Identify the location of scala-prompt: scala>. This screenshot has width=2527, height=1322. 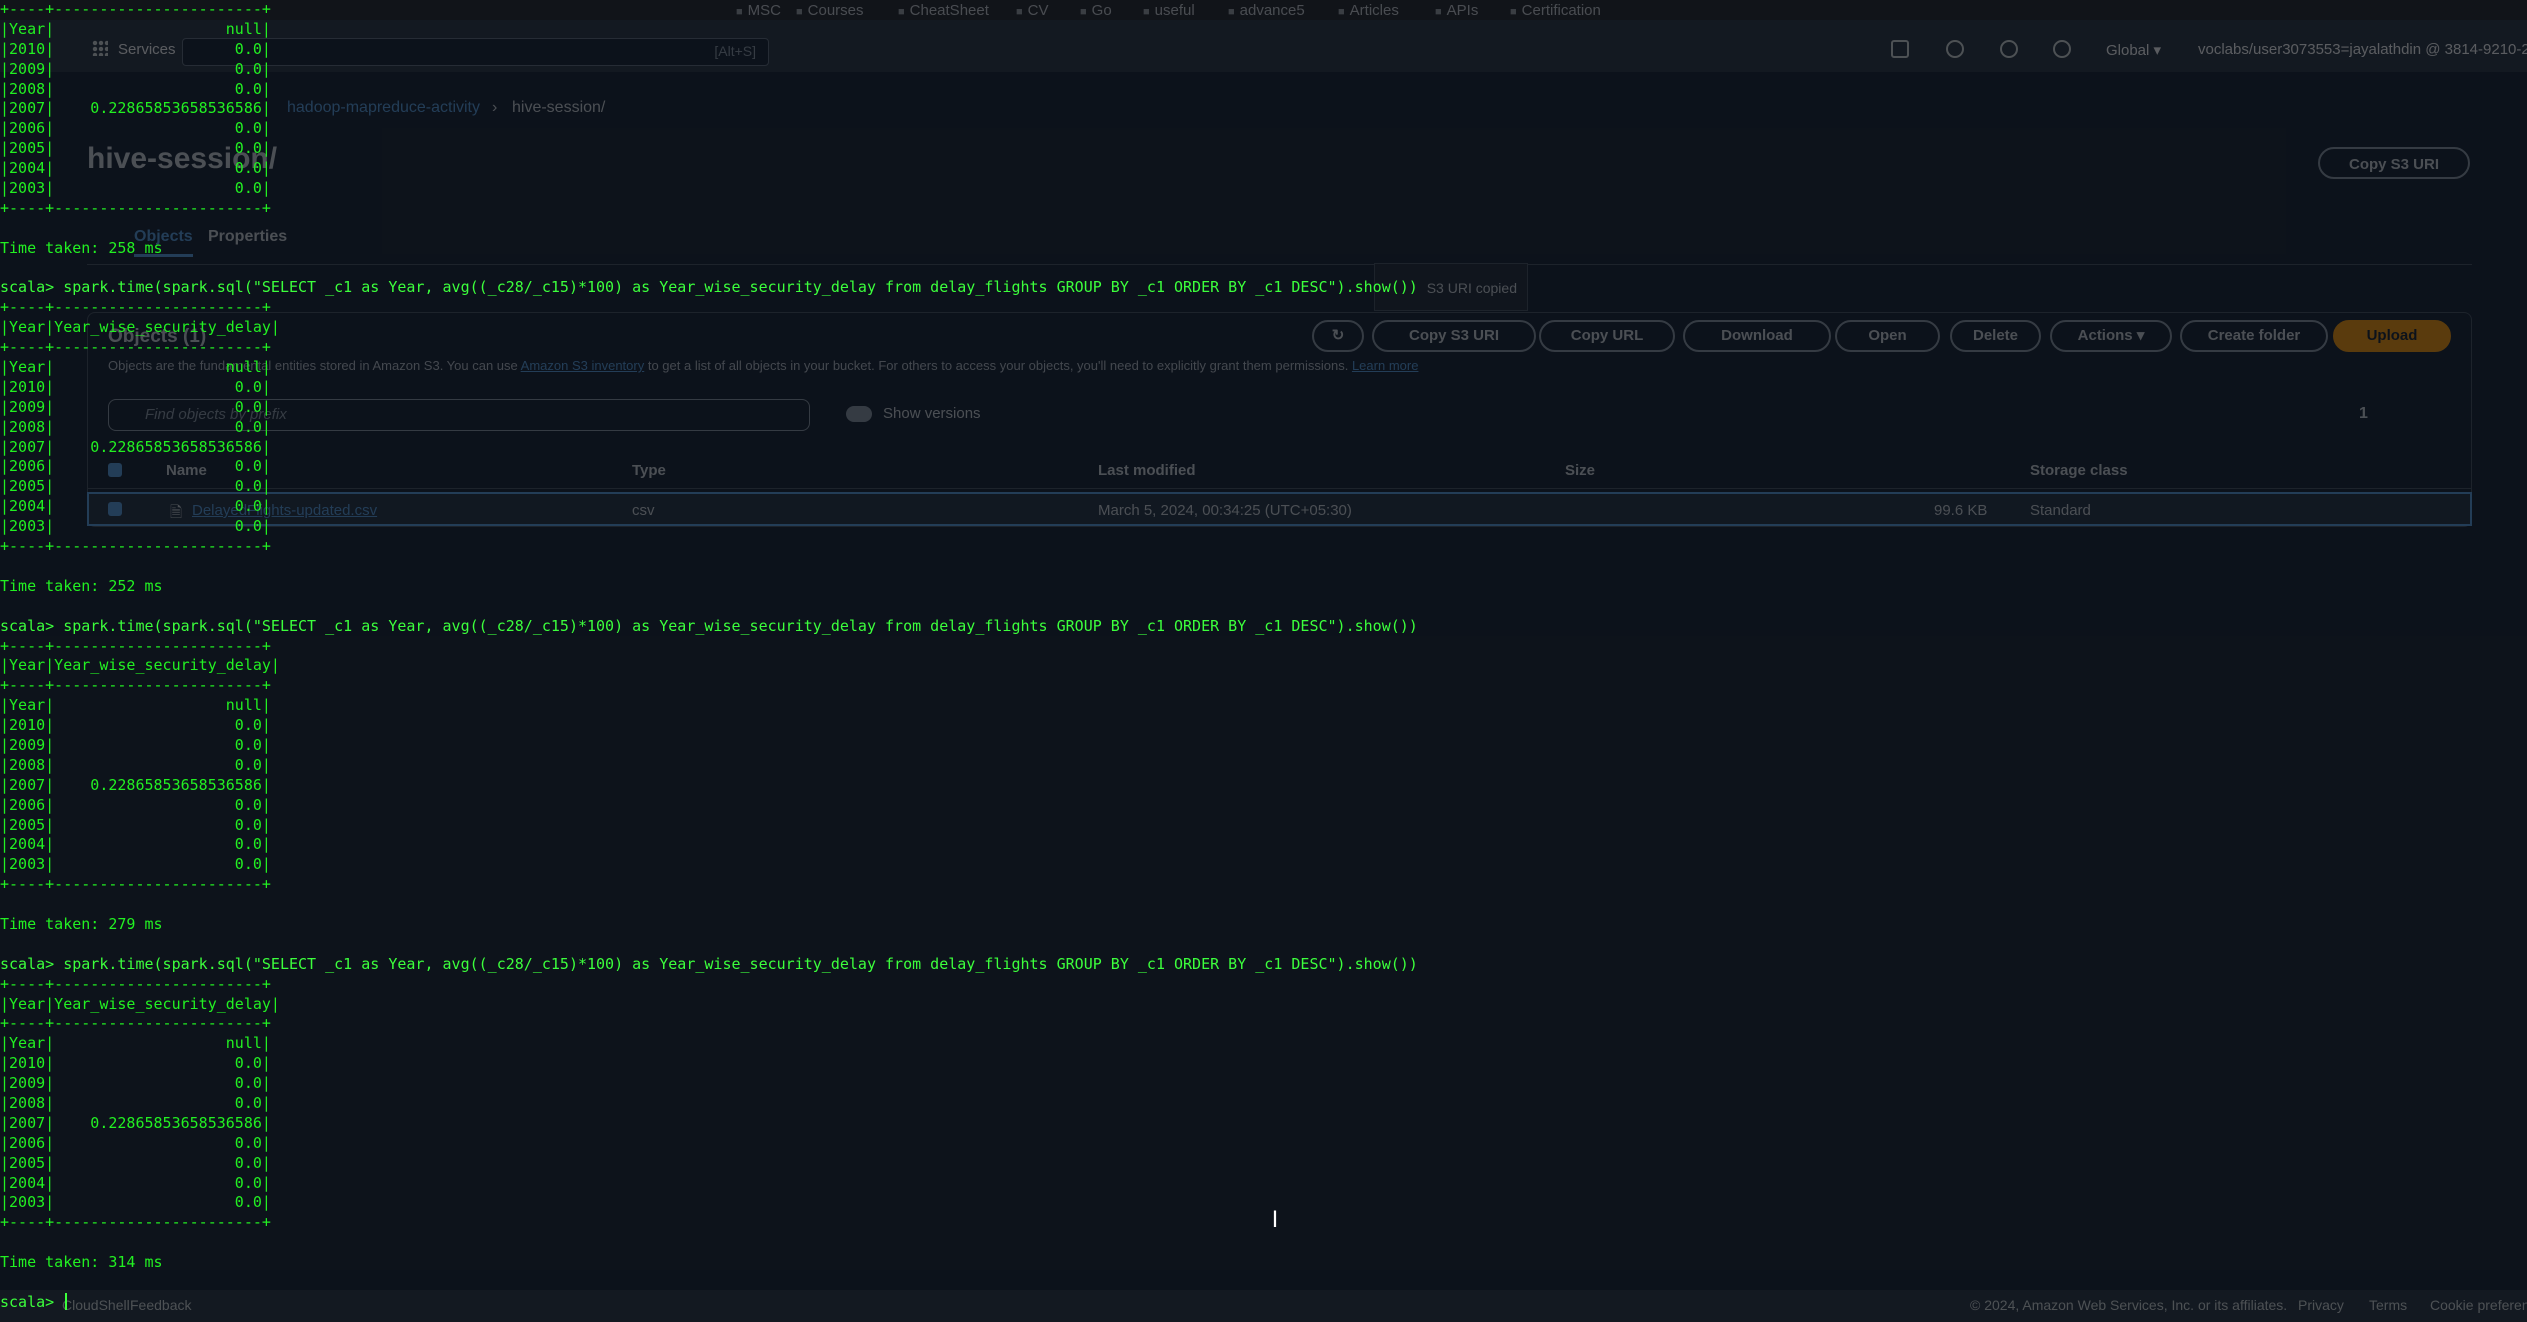
(32, 1301).